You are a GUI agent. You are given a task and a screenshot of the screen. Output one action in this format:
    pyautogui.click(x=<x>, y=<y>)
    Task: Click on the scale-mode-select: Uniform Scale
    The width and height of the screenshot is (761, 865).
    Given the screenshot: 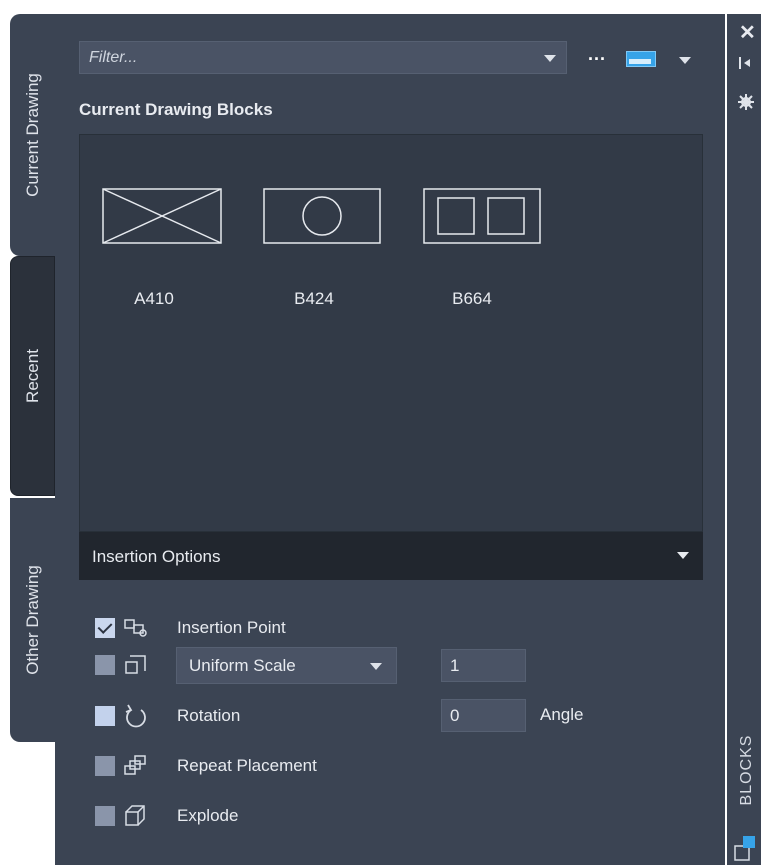 What is the action you would take?
    pyautogui.click(x=286, y=665)
    